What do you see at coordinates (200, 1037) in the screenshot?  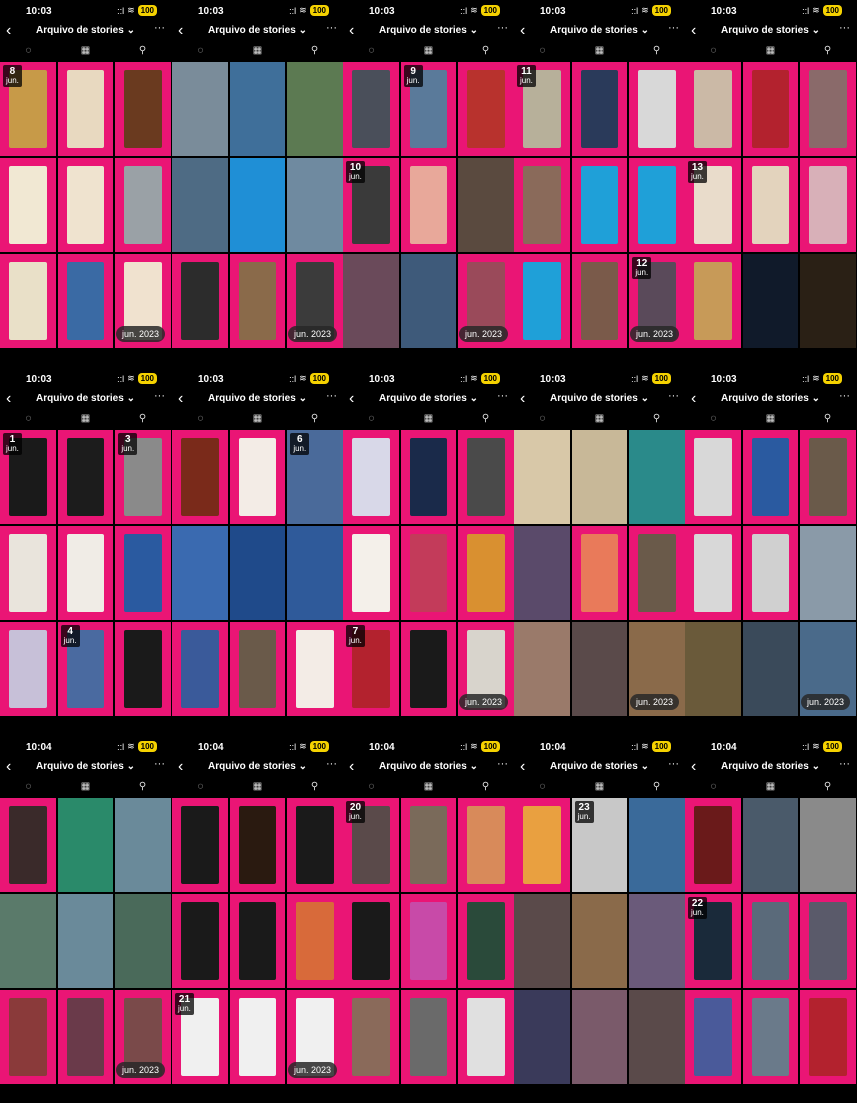 I see `story-thumbnail: 21 jun.` at bounding box center [200, 1037].